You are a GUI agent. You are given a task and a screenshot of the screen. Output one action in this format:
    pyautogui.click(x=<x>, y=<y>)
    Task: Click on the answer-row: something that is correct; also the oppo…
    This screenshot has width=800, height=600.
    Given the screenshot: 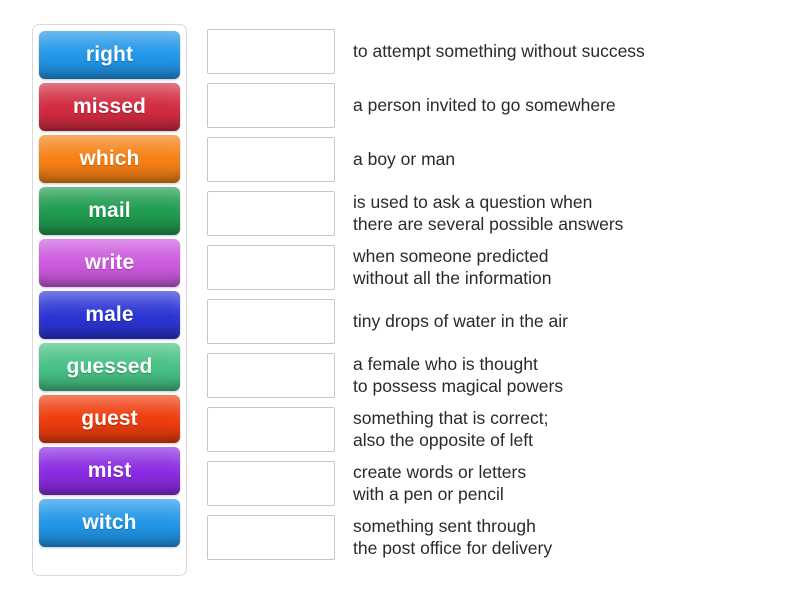 What is the action you would take?
    pyautogui.click(x=487, y=429)
    